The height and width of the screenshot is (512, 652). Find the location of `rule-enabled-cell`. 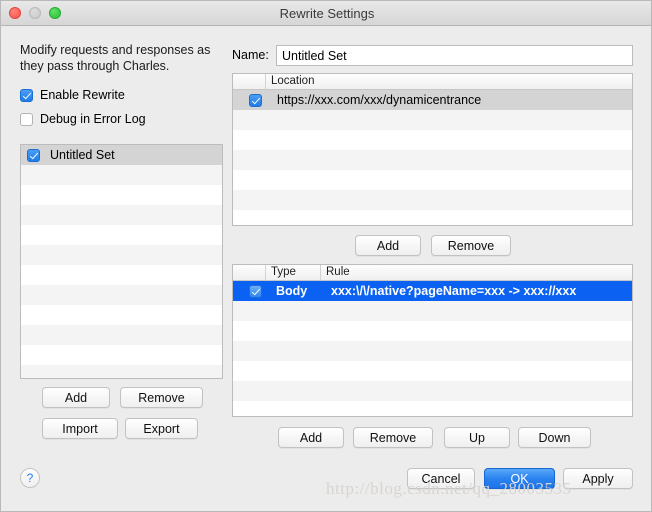

rule-enabled-cell is located at coordinates (255, 291).